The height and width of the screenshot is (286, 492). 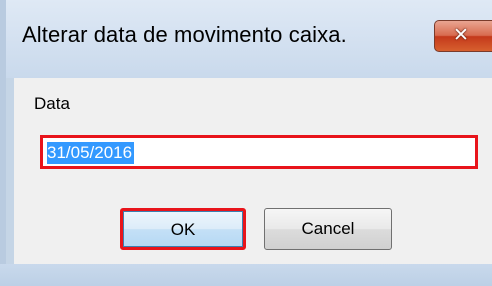 What do you see at coordinates (328, 229) in the screenshot?
I see `cancel-button: Cancel` at bounding box center [328, 229].